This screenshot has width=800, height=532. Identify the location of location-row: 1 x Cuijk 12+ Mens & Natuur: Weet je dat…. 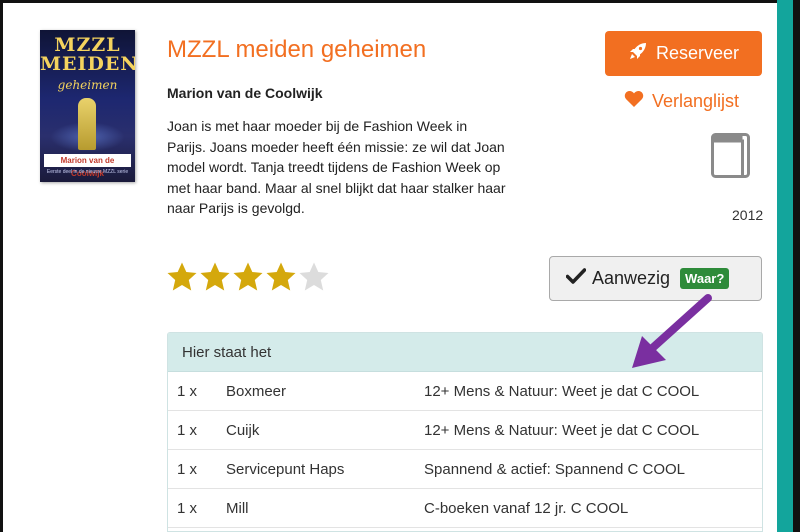
(465, 430).